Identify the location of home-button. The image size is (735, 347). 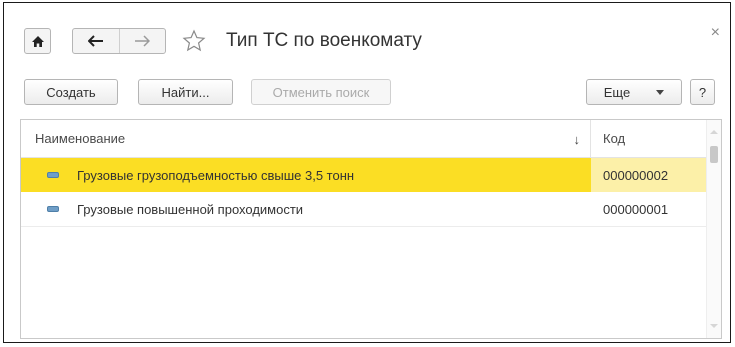
(37, 41).